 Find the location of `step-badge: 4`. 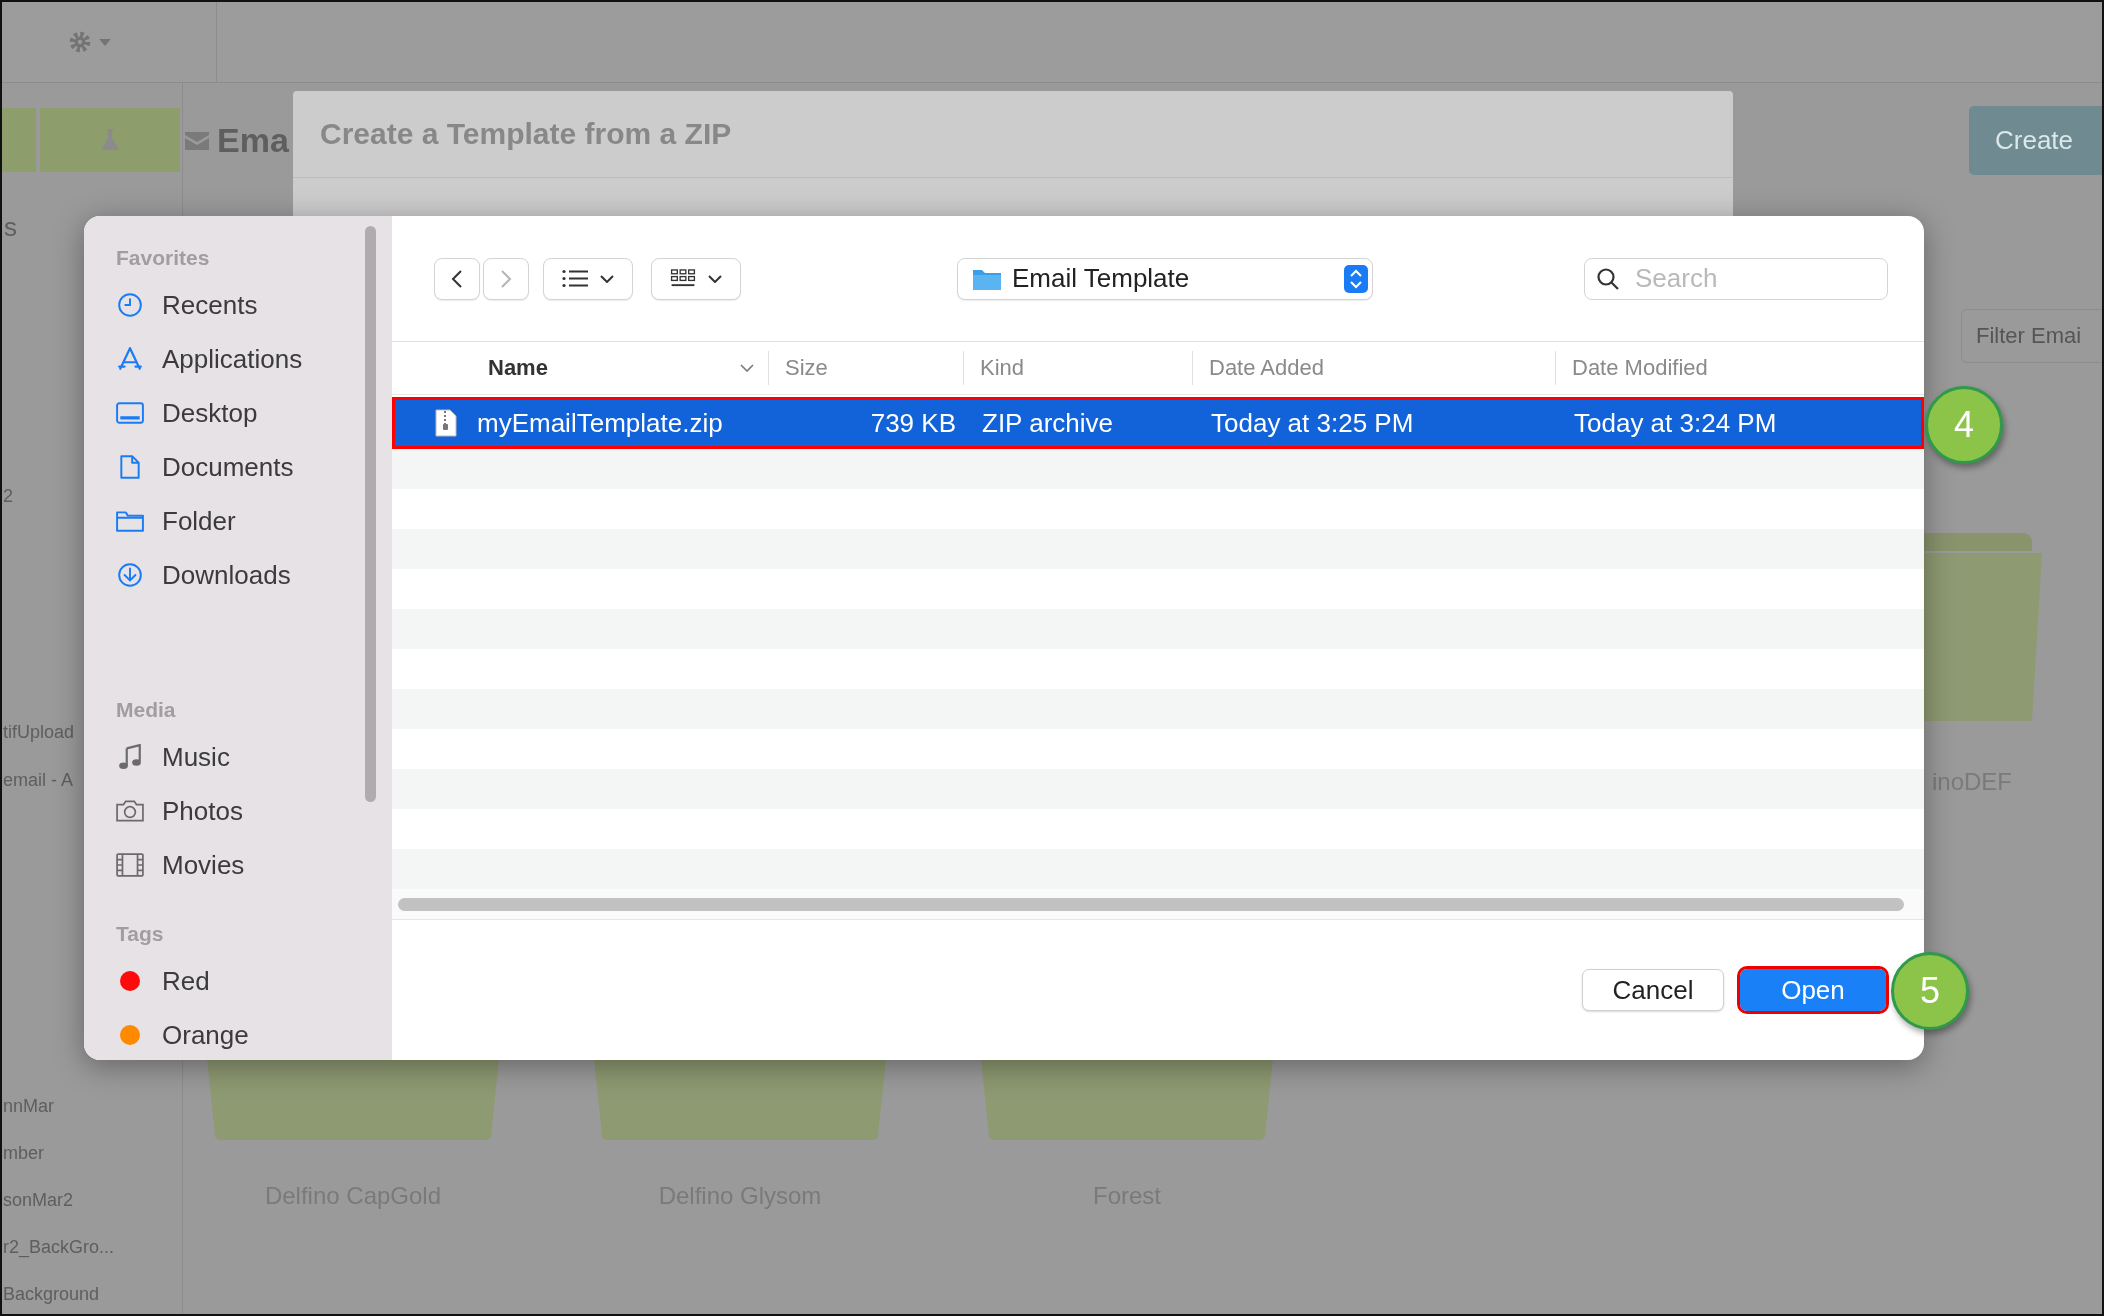

step-badge: 4 is located at coordinates (1964, 425).